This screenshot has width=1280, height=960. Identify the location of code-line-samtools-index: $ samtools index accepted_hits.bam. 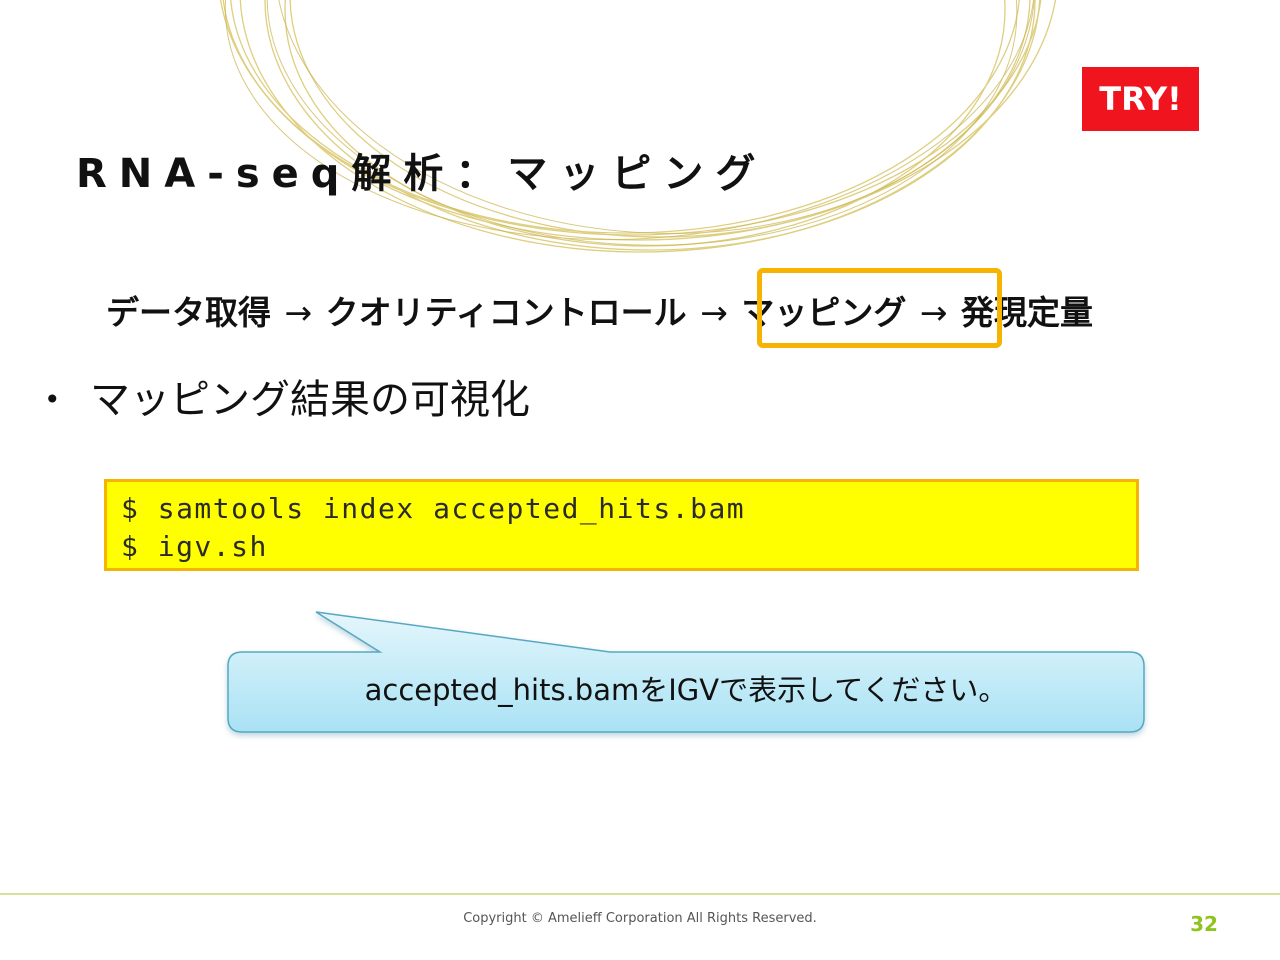
(433, 508).